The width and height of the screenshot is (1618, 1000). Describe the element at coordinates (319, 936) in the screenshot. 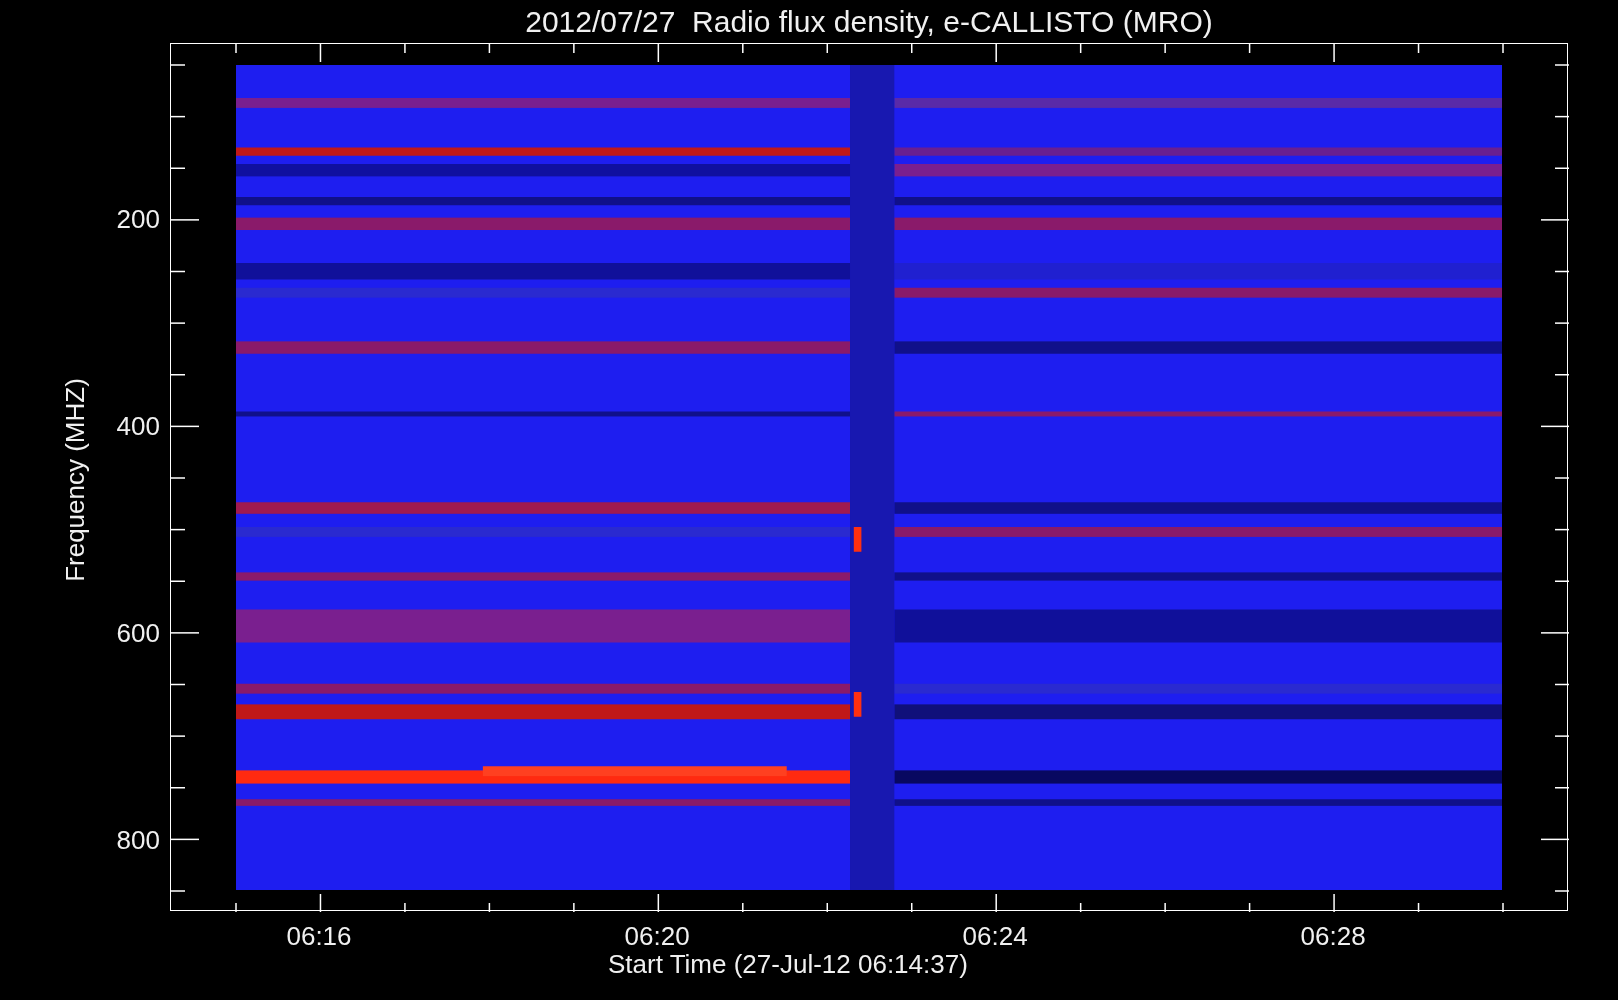

I see `x-tick-label: 06:16` at that location.